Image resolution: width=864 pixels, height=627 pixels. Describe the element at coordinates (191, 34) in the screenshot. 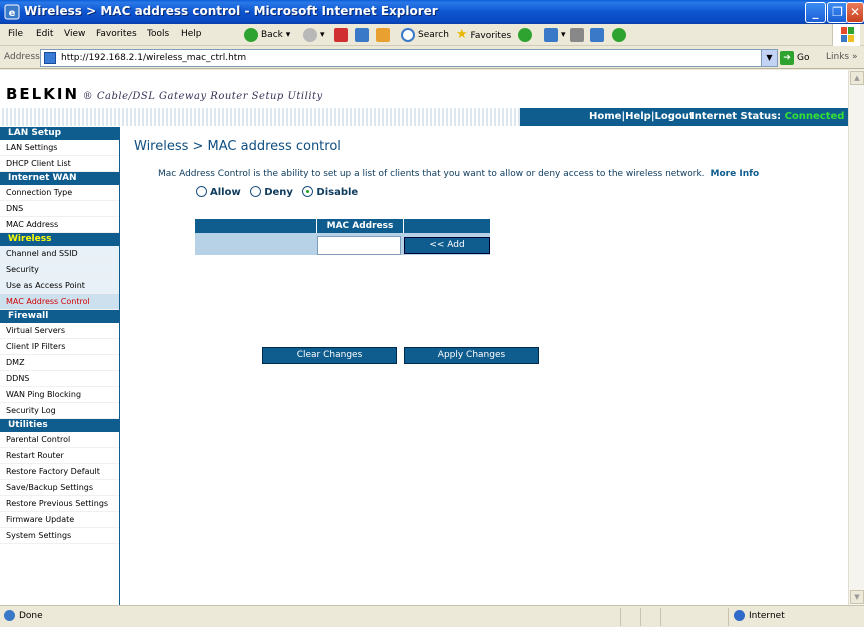

I see `menu-help: Help` at that location.